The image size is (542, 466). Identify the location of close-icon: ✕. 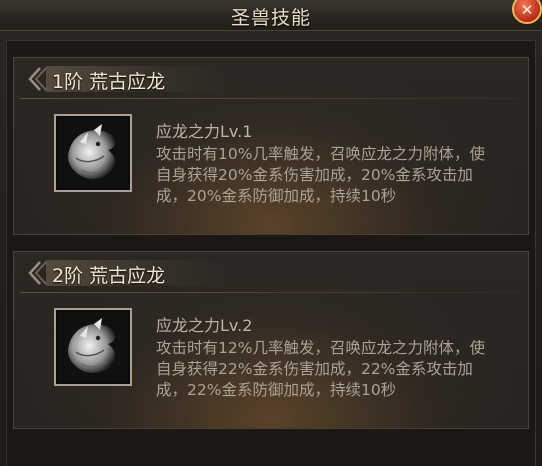
(527, 10).